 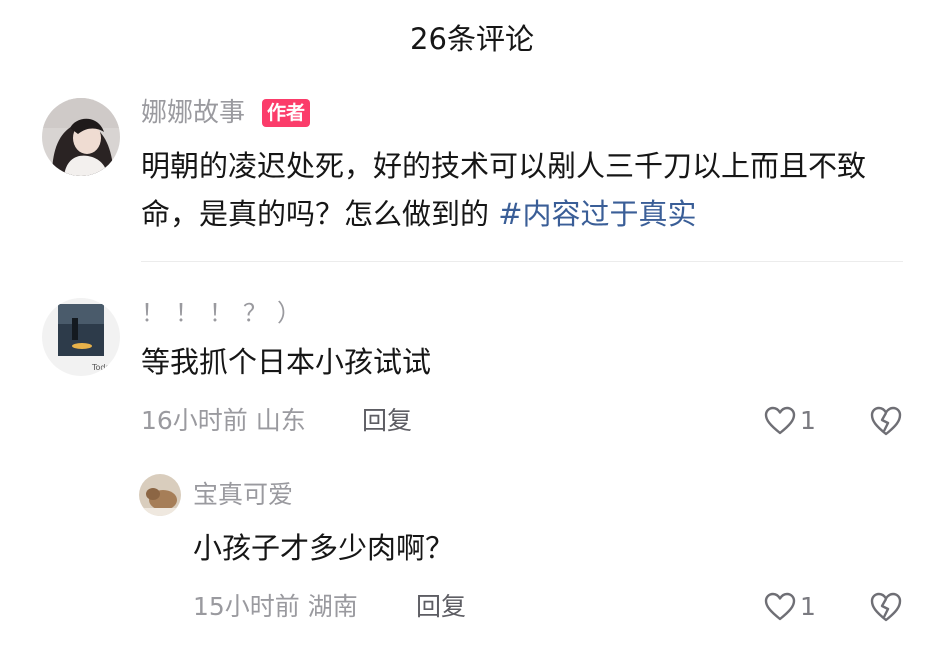 I want to click on comments-header: 26条评论, so click(x=472, y=39).